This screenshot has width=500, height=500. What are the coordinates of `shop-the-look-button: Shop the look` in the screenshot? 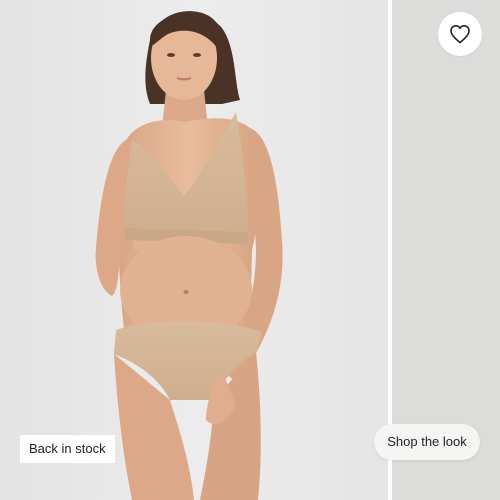 It's located at (427, 442).